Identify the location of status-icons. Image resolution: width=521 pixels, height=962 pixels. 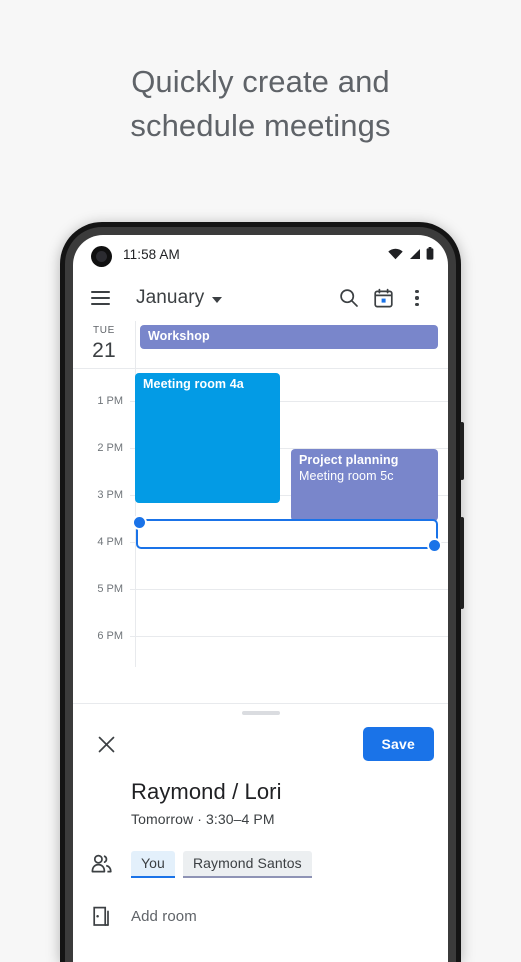
(411, 253).